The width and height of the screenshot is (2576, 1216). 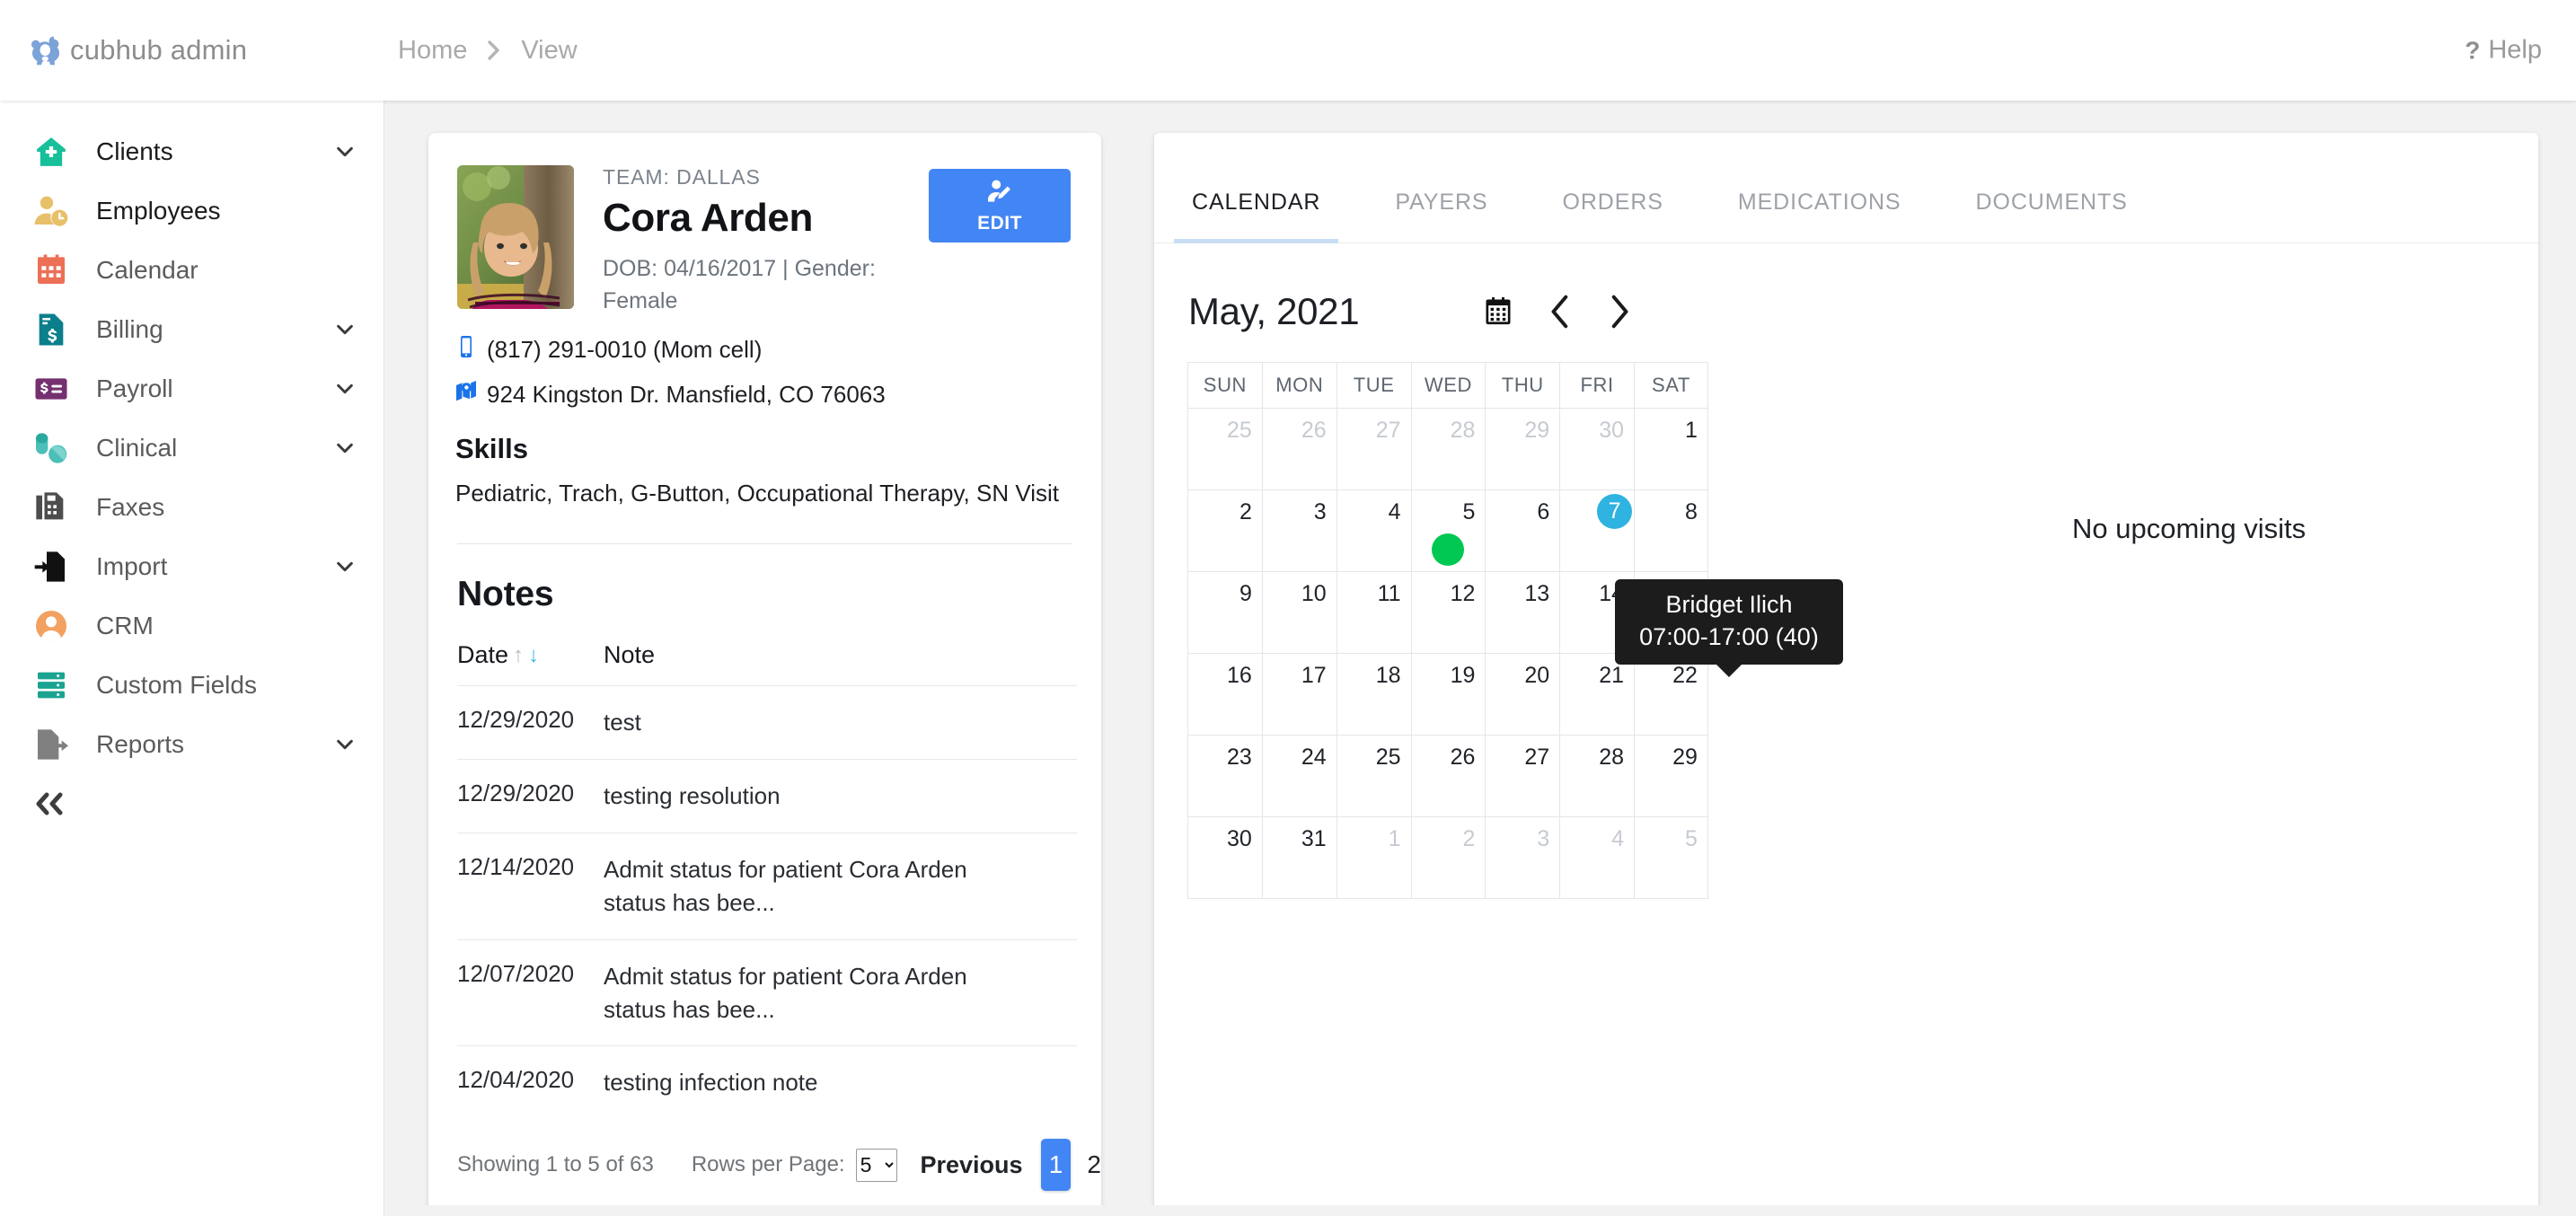 I want to click on help-button: ? Help, so click(x=2503, y=51).